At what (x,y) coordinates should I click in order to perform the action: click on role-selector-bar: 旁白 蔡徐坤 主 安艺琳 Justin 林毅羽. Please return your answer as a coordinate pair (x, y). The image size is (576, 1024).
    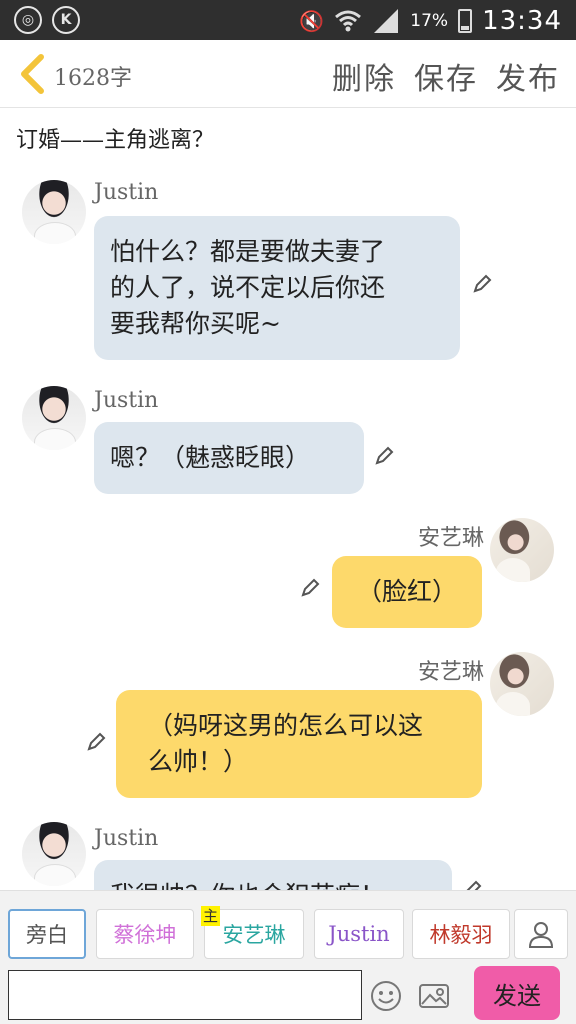
    Looking at the image, I should click on (288, 925).